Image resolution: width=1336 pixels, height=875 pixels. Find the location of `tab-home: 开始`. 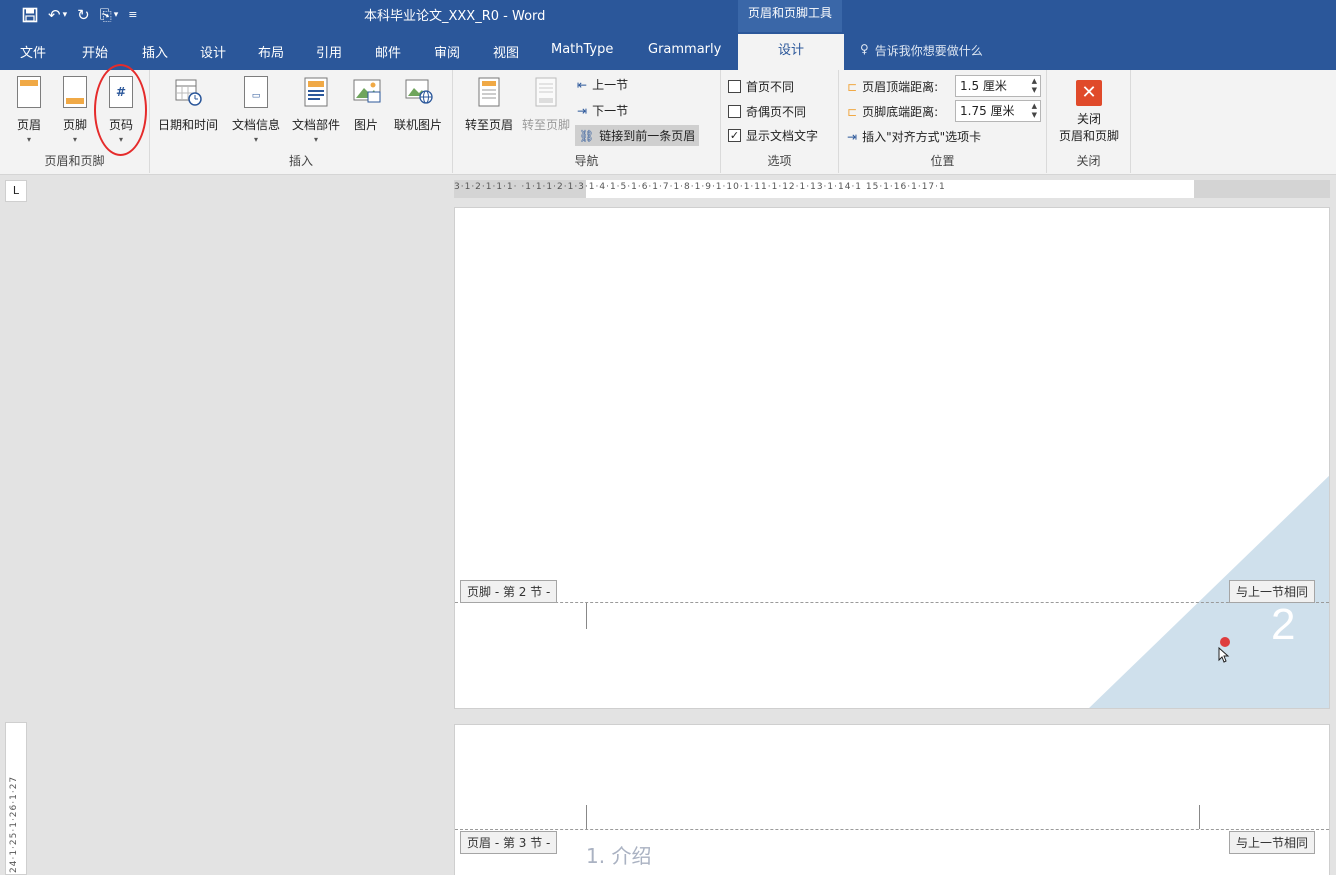

tab-home: 开始 is located at coordinates (95, 51).